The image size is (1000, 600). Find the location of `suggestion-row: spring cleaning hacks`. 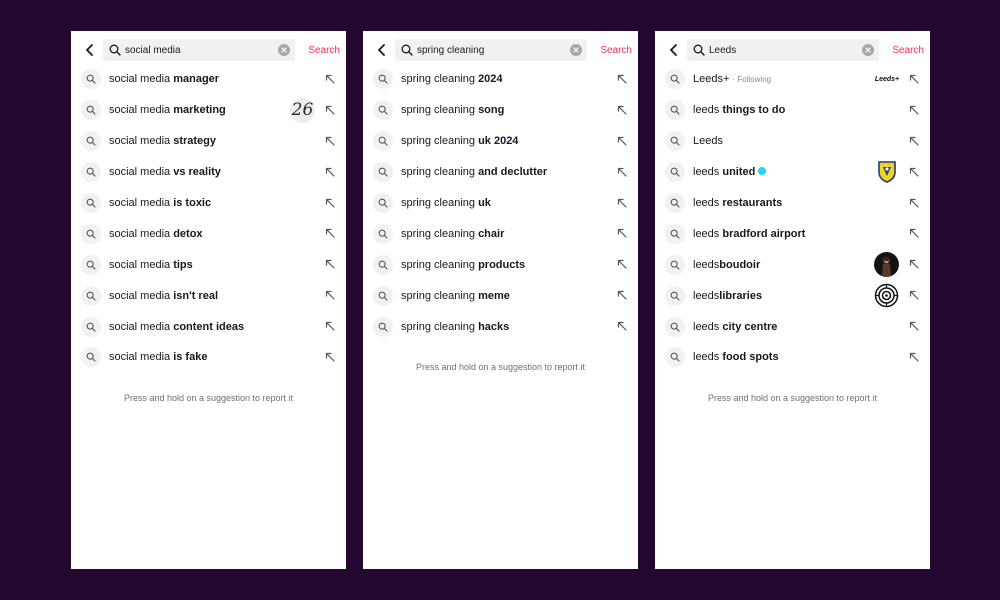

suggestion-row: spring cleaning hacks is located at coordinates (500, 326).